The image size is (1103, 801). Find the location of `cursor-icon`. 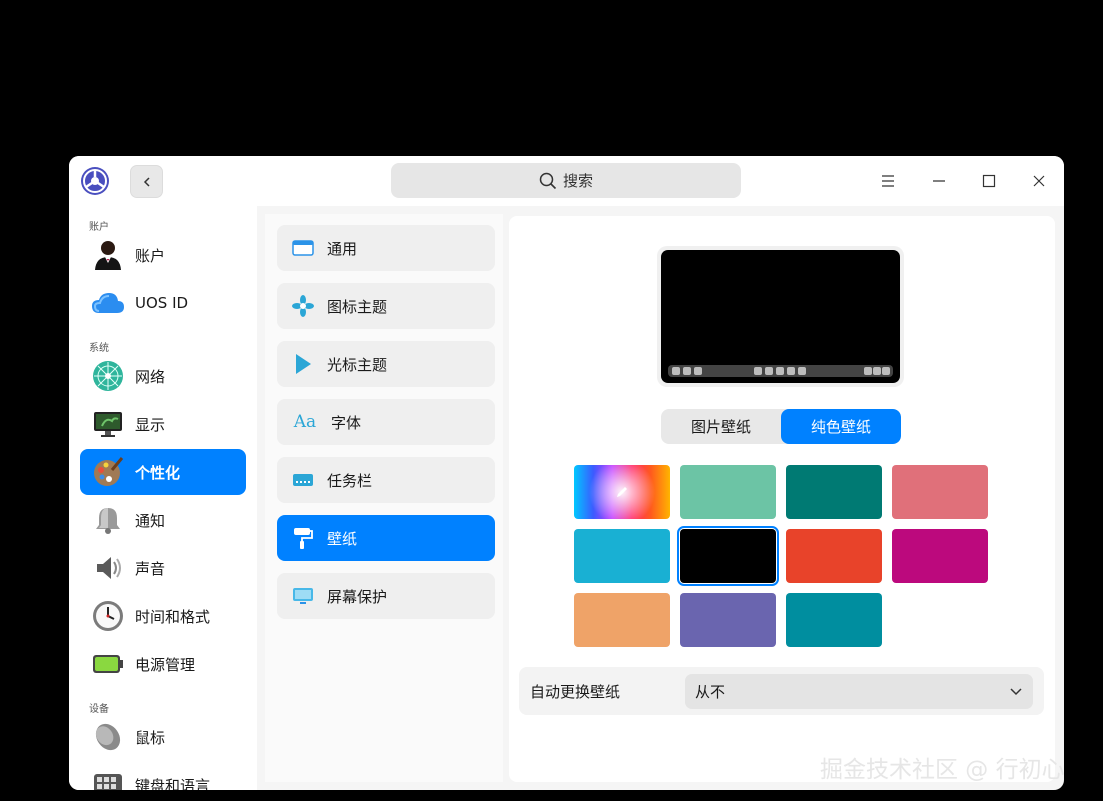

cursor-icon is located at coordinates (303, 364).